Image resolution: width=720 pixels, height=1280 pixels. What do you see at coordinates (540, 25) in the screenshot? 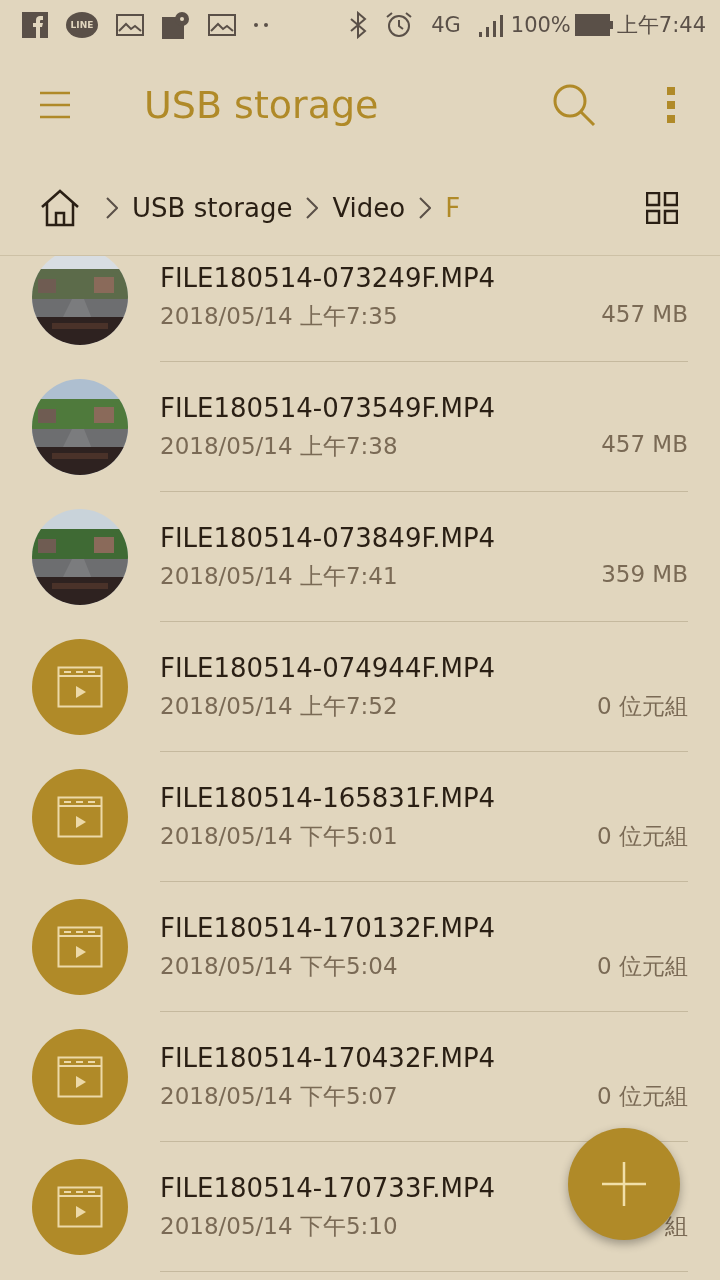
I see `battery-percent: 100%` at bounding box center [540, 25].